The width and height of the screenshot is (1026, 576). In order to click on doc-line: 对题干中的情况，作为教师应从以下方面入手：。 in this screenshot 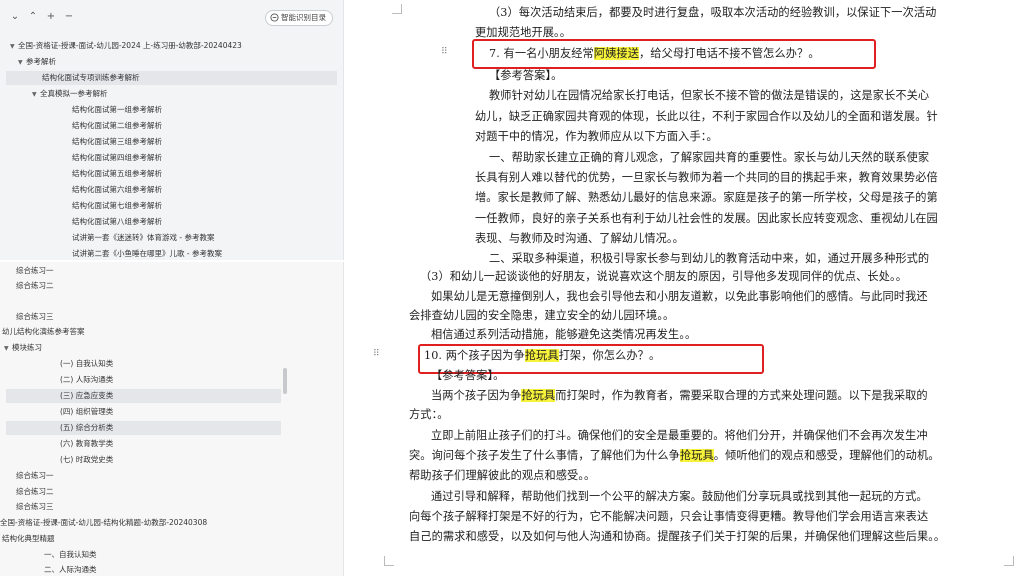, I will do `click(596, 136)`.